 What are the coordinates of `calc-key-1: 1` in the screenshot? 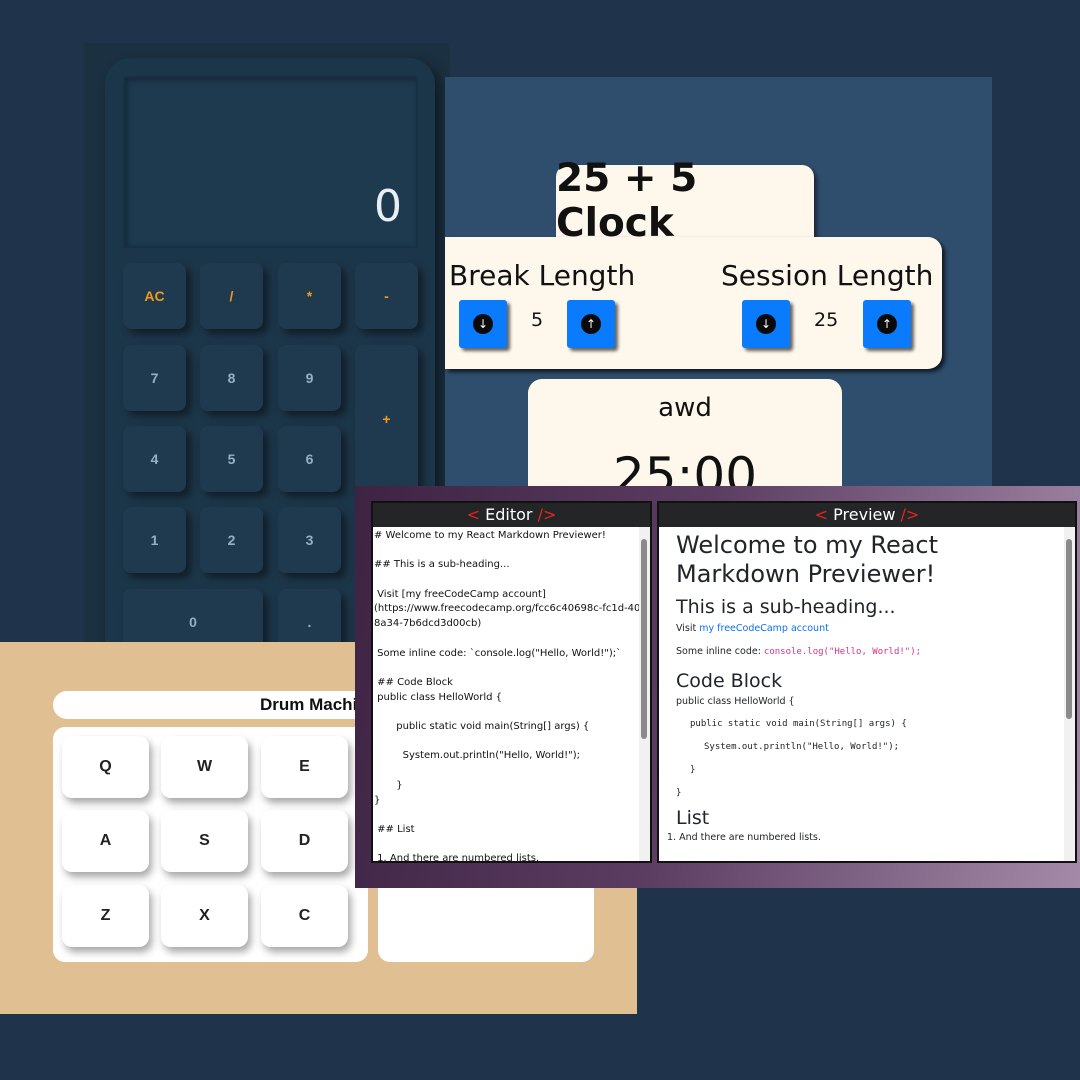 It's located at (154, 540).